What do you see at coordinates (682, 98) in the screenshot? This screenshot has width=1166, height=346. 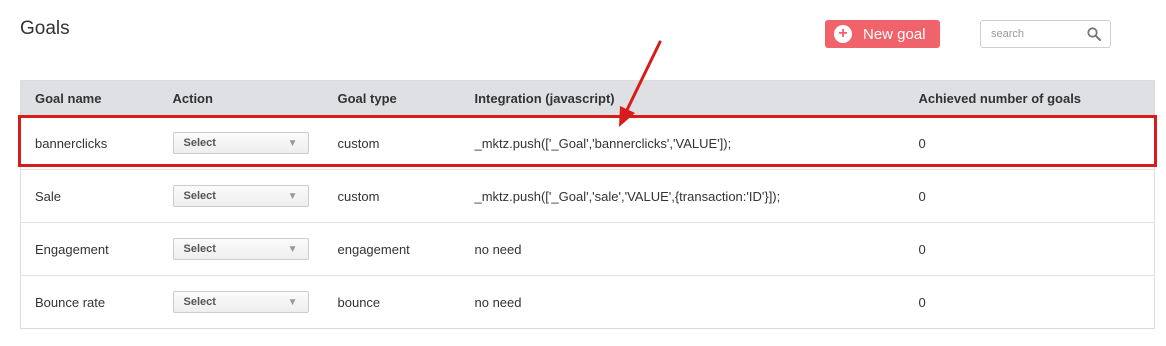 I see `column-header-integration: Integration (javascript)` at bounding box center [682, 98].